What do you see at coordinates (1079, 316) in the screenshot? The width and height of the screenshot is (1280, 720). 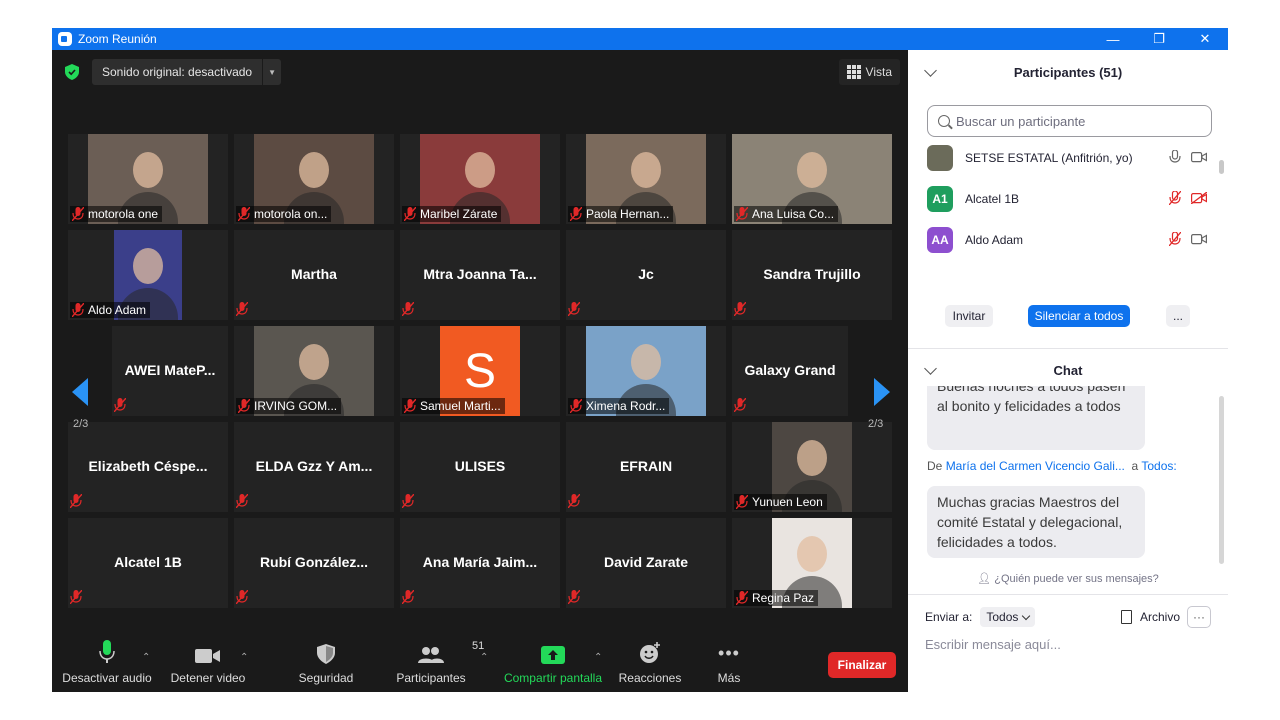 I see `mute-all-button: Silenciar a todos` at bounding box center [1079, 316].